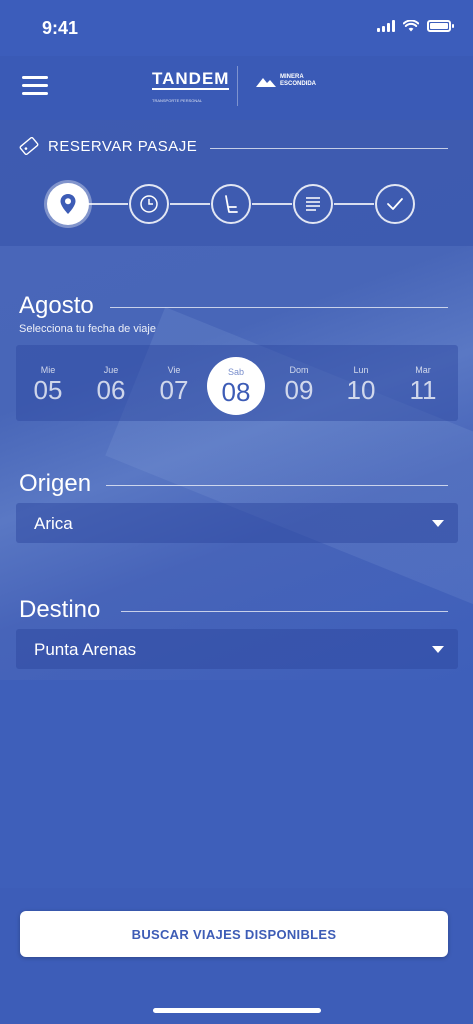  Describe the element at coordinates (107, 146) in the screenshot. I see `section-title: RESERVAR PASAJE` at that location.